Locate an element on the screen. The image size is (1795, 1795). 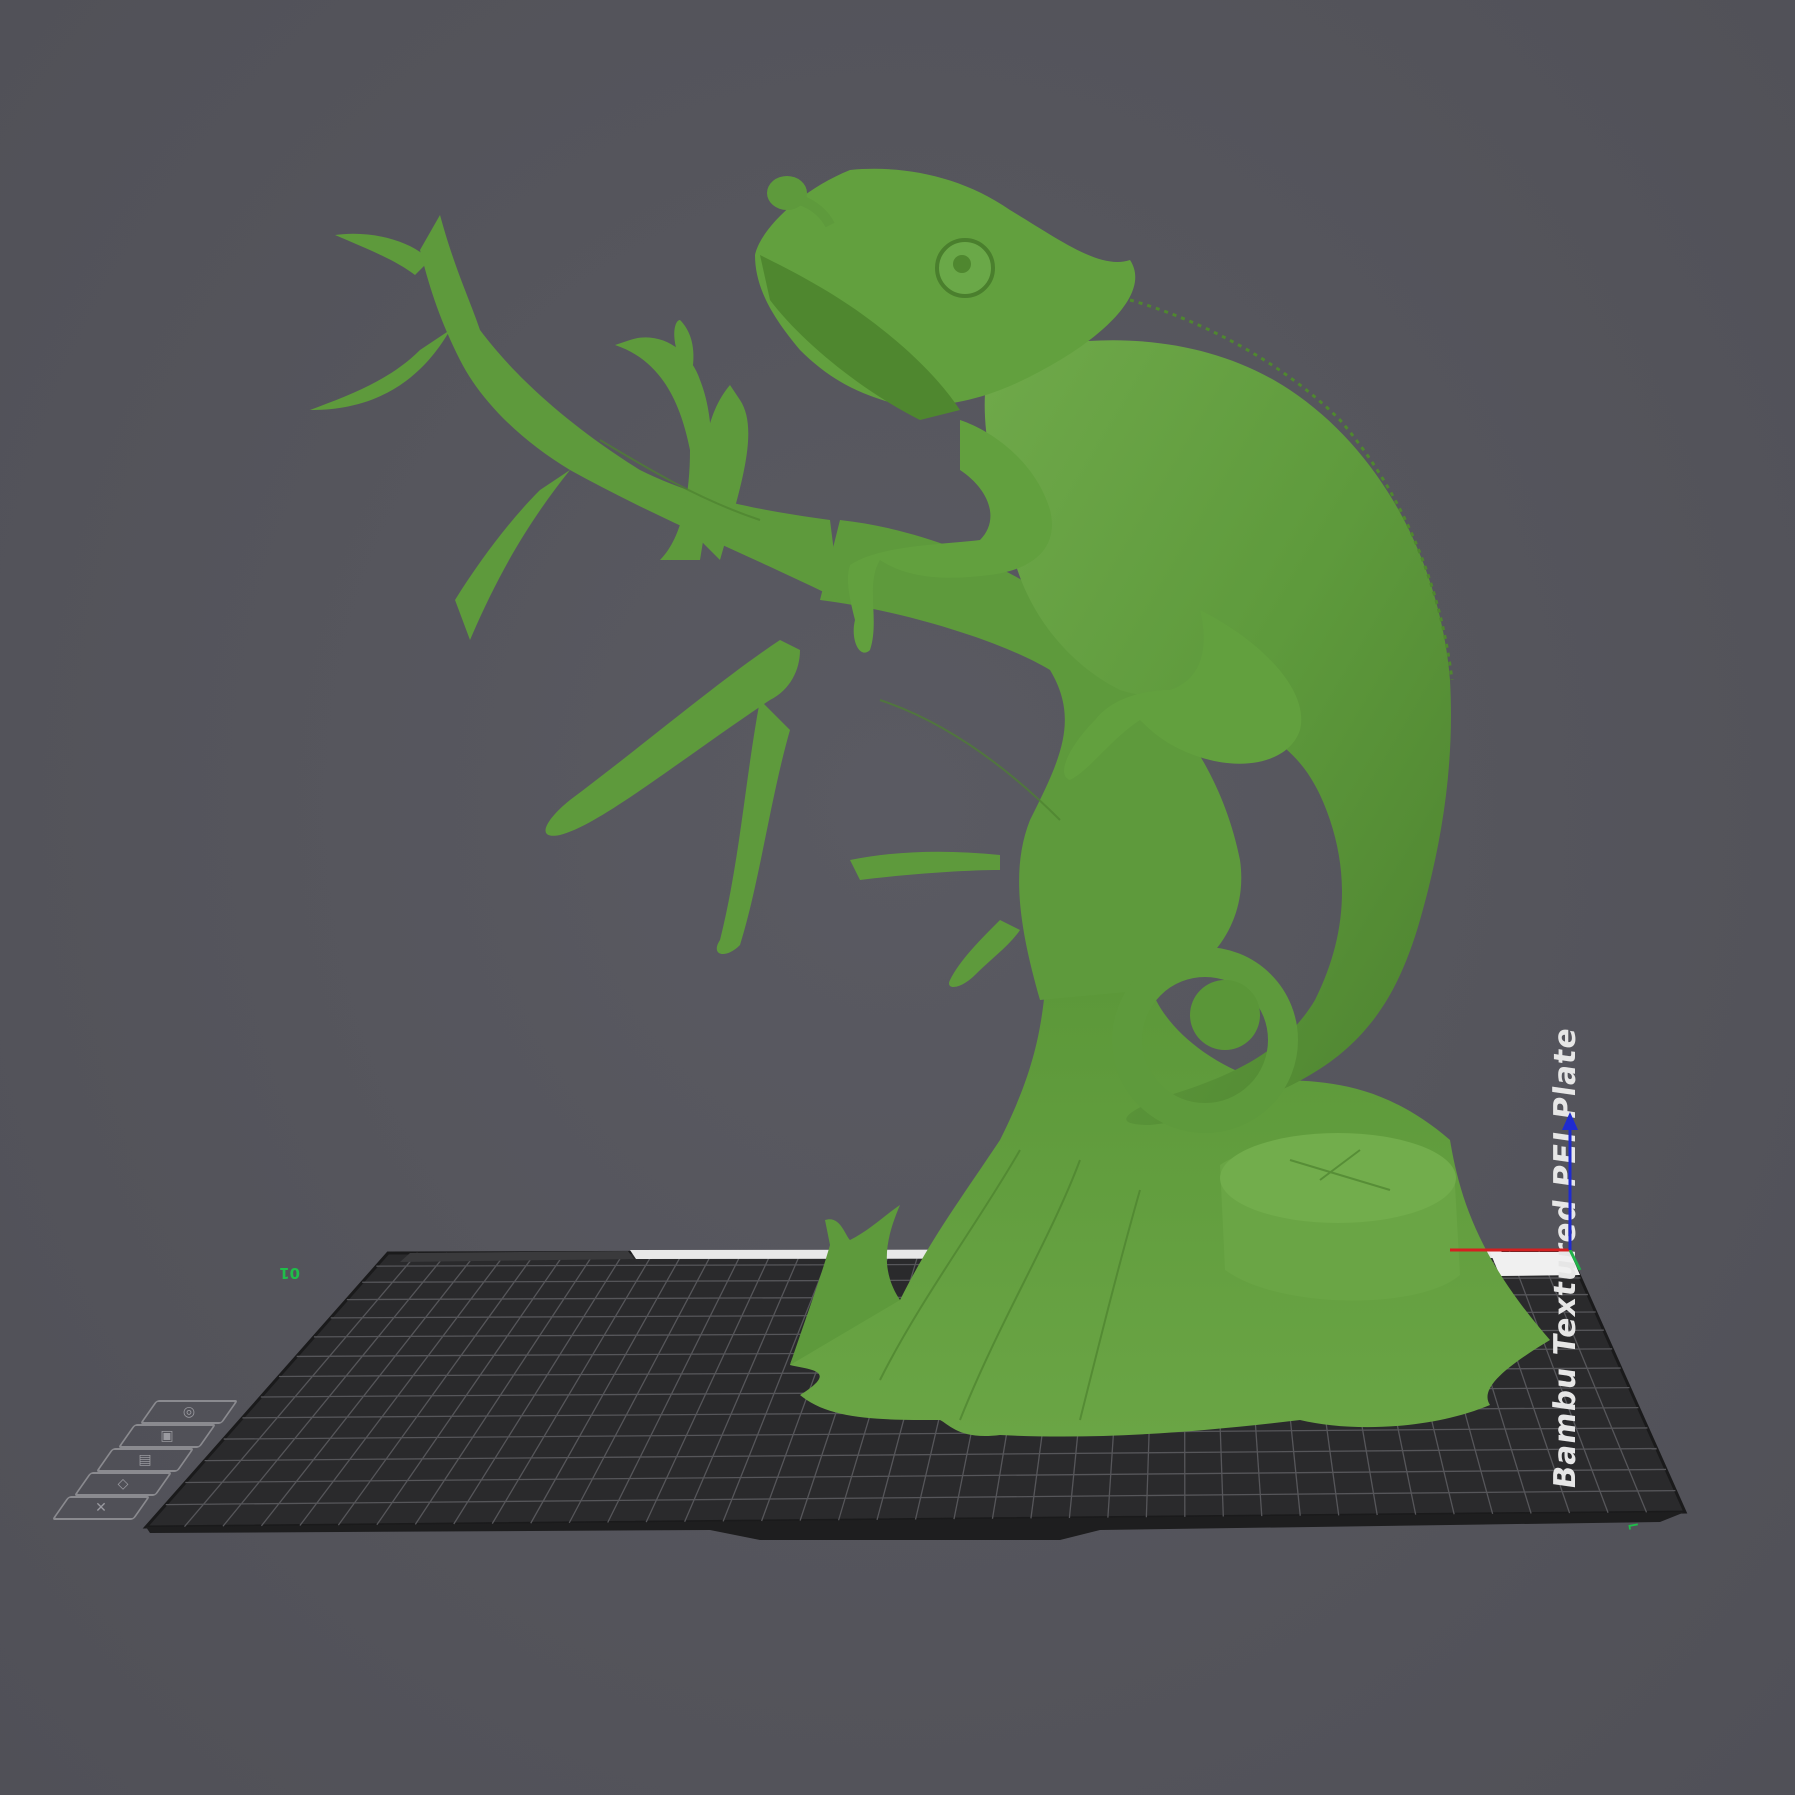
view-button: ▣ is located at coordinates (167, 1436).